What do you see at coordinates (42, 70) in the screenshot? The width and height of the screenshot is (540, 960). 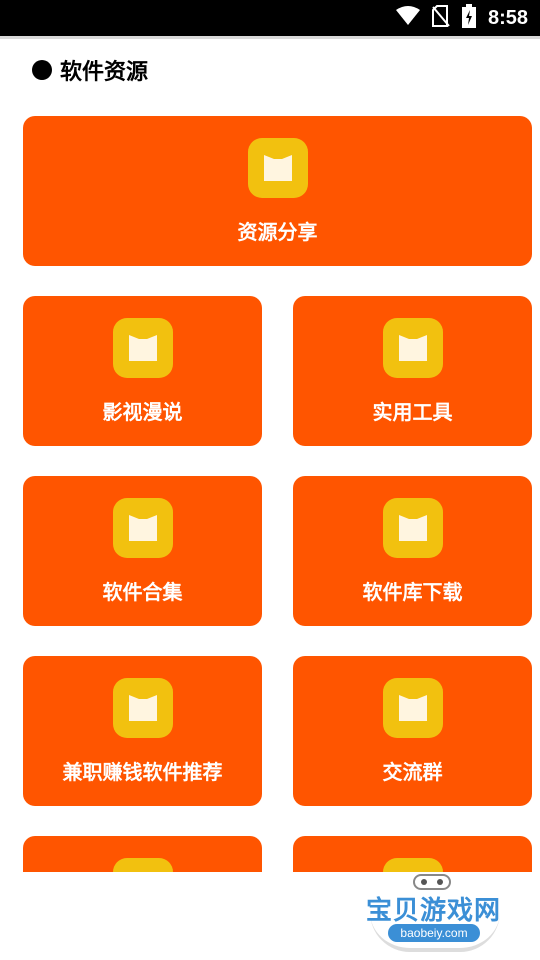 I see `bullet-dot-icon` at bounding box center [42, 70].